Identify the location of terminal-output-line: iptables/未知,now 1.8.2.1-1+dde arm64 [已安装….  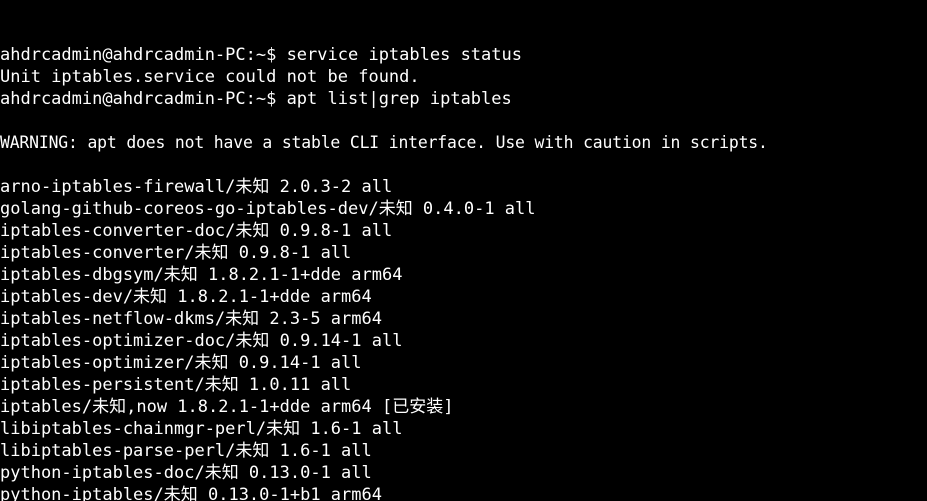
(227, 407).